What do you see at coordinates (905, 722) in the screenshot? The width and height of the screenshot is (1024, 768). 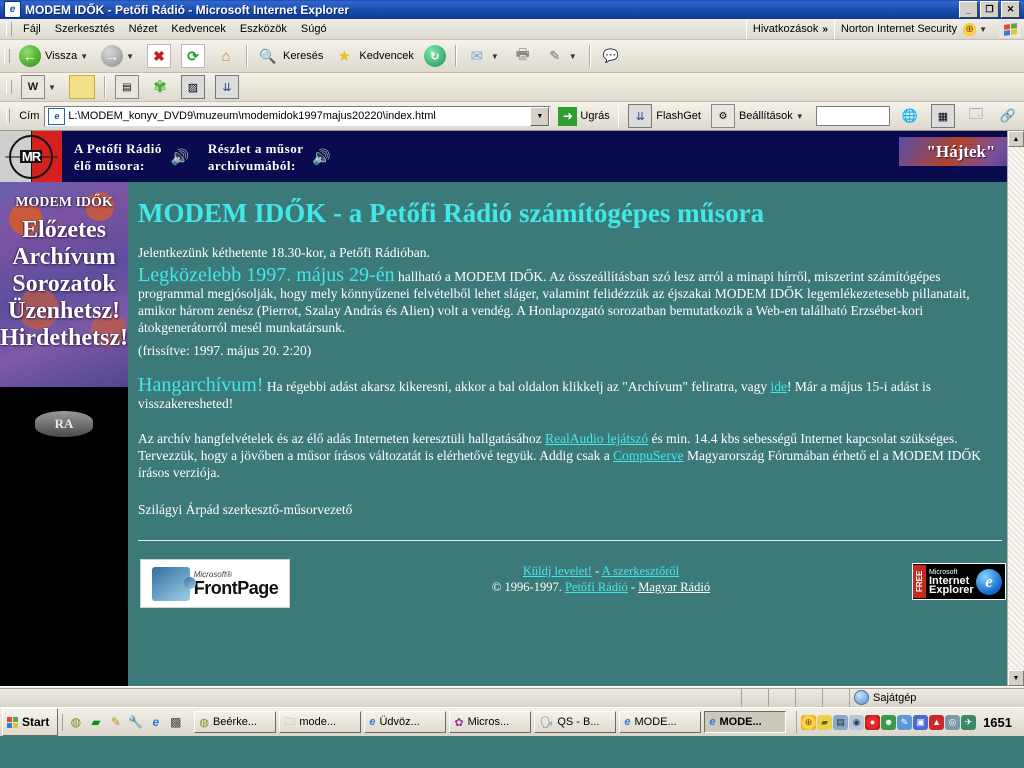 I see `tray-pen-icon: ✎` at bounding box center [905, 722].